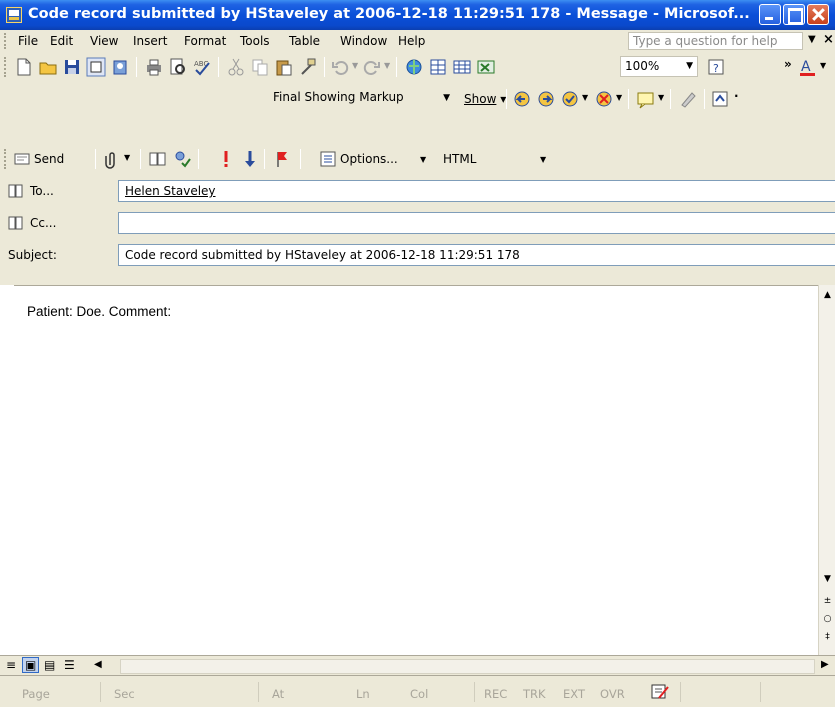  I want to click on save-icon, so click(72, 67).